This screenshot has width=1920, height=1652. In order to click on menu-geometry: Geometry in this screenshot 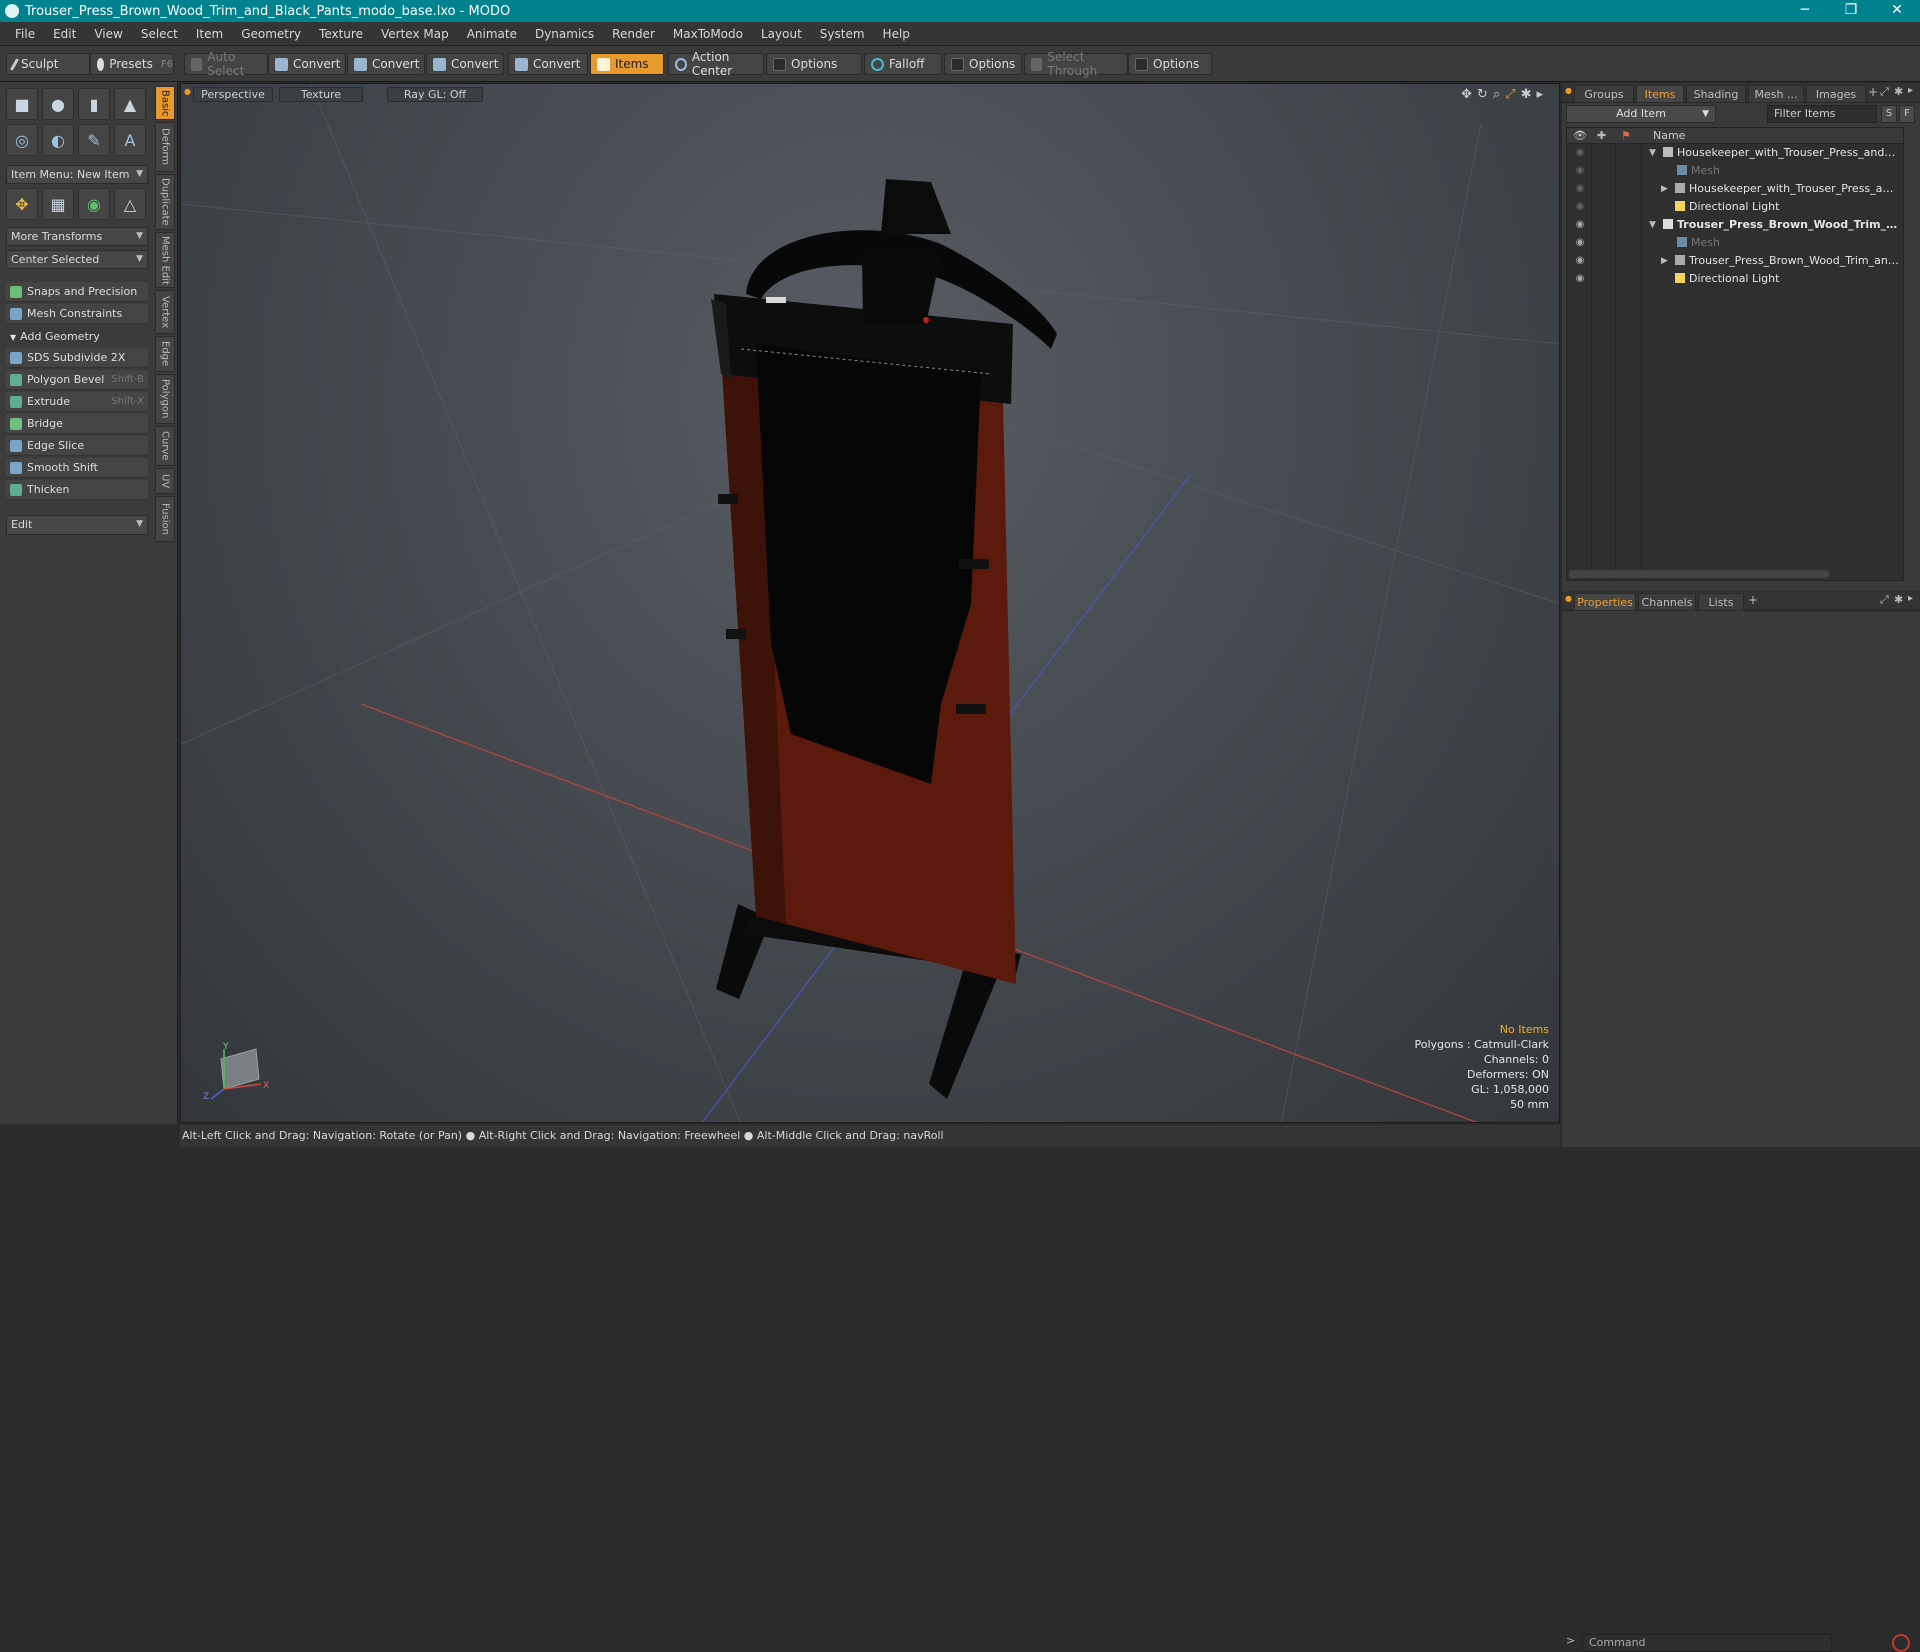, I will do `click(271, 34)`.